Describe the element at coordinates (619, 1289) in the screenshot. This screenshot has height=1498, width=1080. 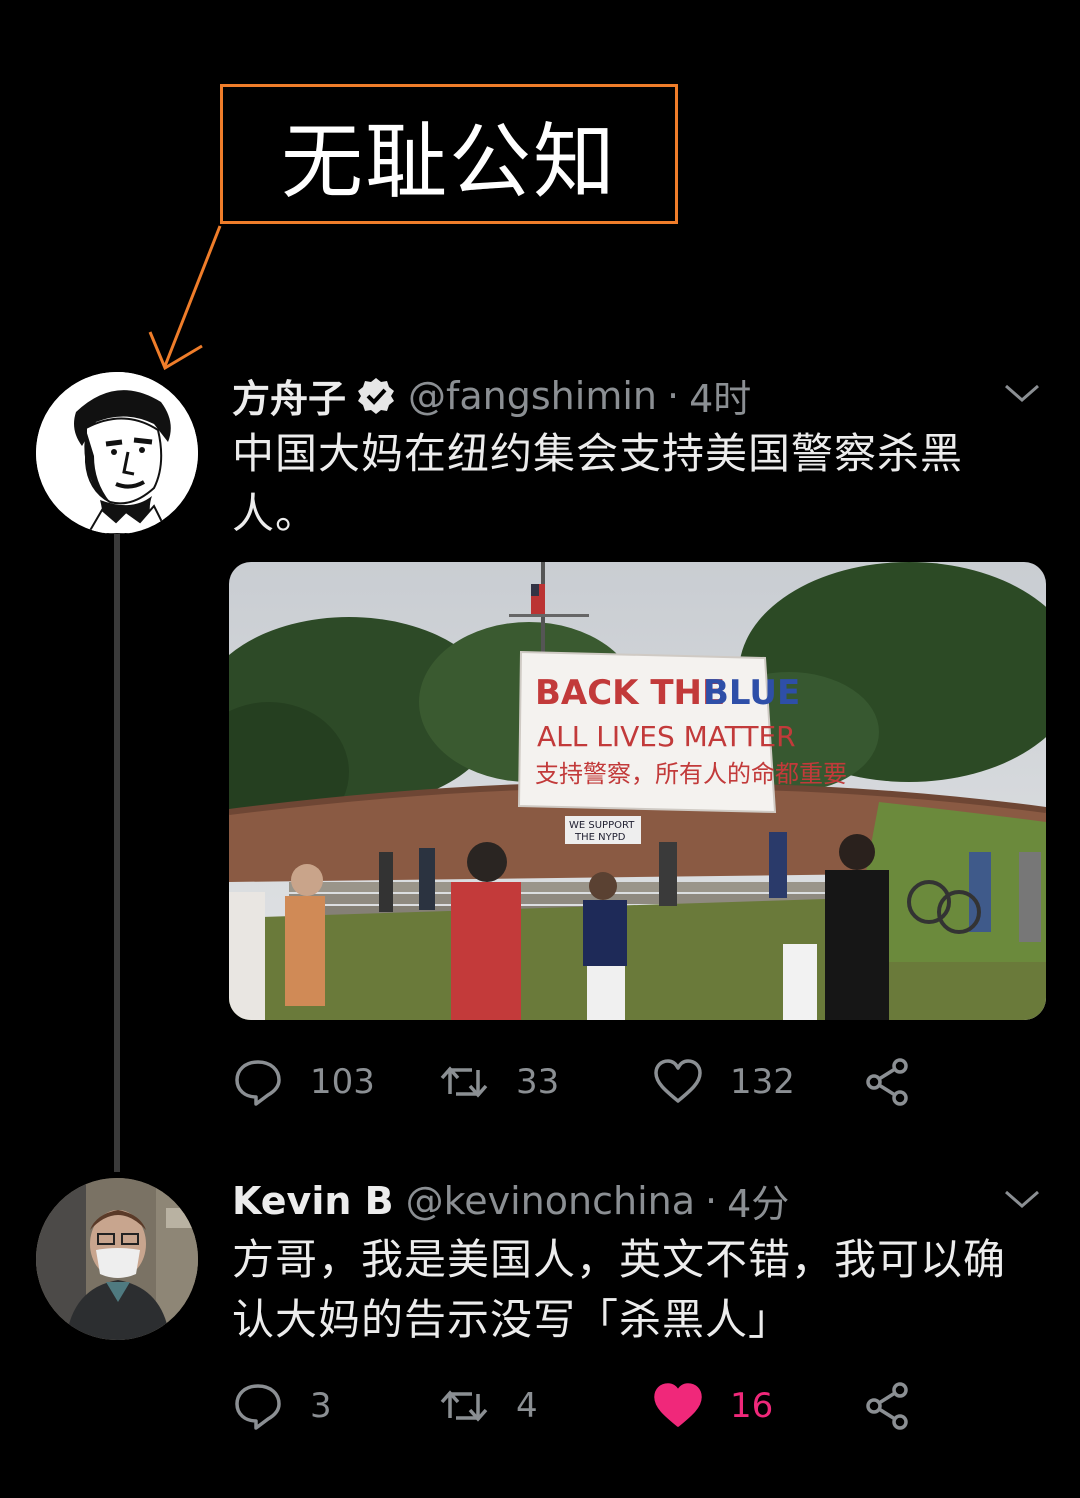
I see `tweet-text: 方哥，我是美国人，英文不错，我可以确认大妈的告示没写「杀黑人」` at that location.